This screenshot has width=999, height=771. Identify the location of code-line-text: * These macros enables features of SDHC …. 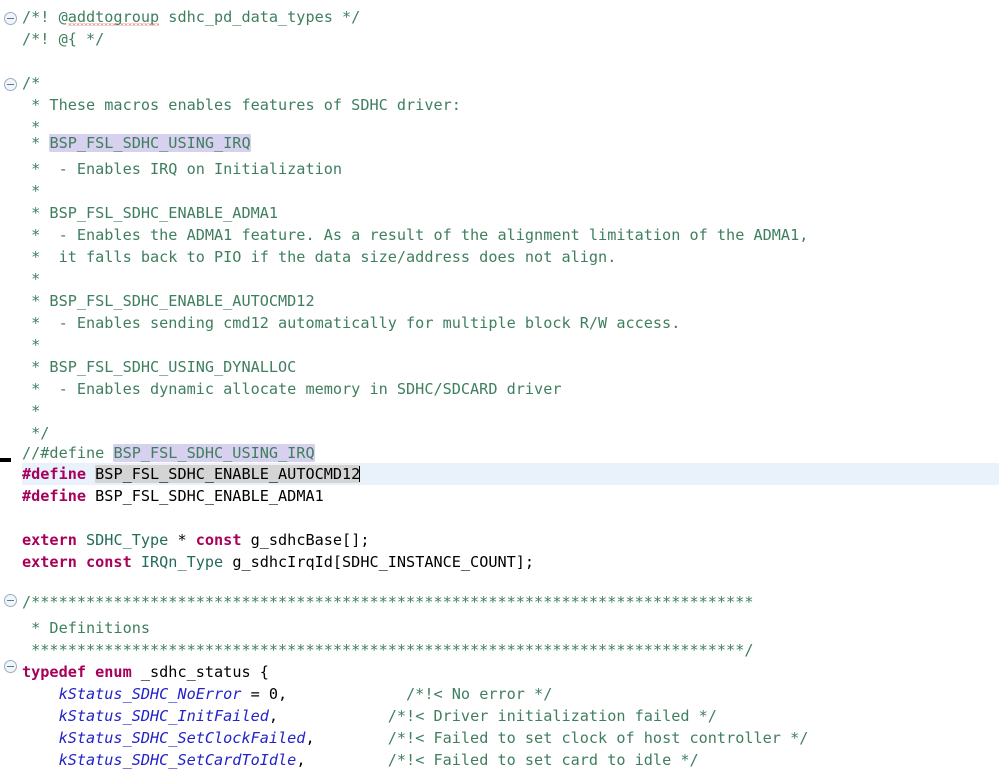
(230, 105).